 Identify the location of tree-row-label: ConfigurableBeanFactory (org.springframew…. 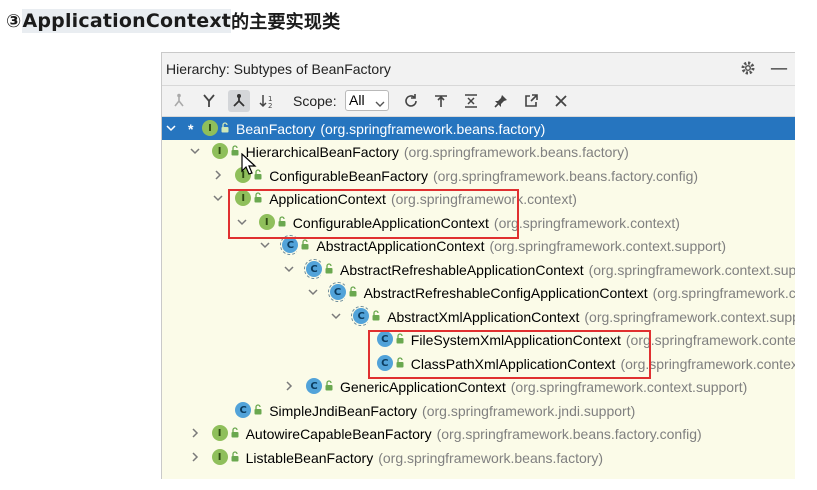
(483, 176).